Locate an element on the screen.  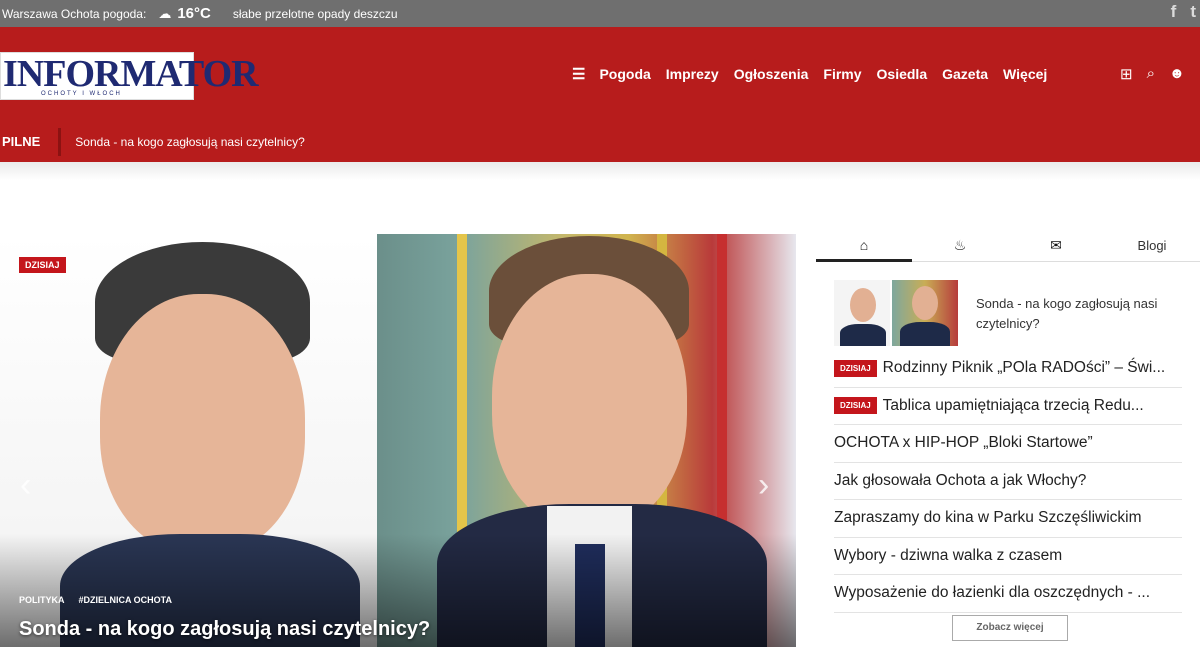
see-more-button: Zobacz więcej is located at coordinates (1010, 628).